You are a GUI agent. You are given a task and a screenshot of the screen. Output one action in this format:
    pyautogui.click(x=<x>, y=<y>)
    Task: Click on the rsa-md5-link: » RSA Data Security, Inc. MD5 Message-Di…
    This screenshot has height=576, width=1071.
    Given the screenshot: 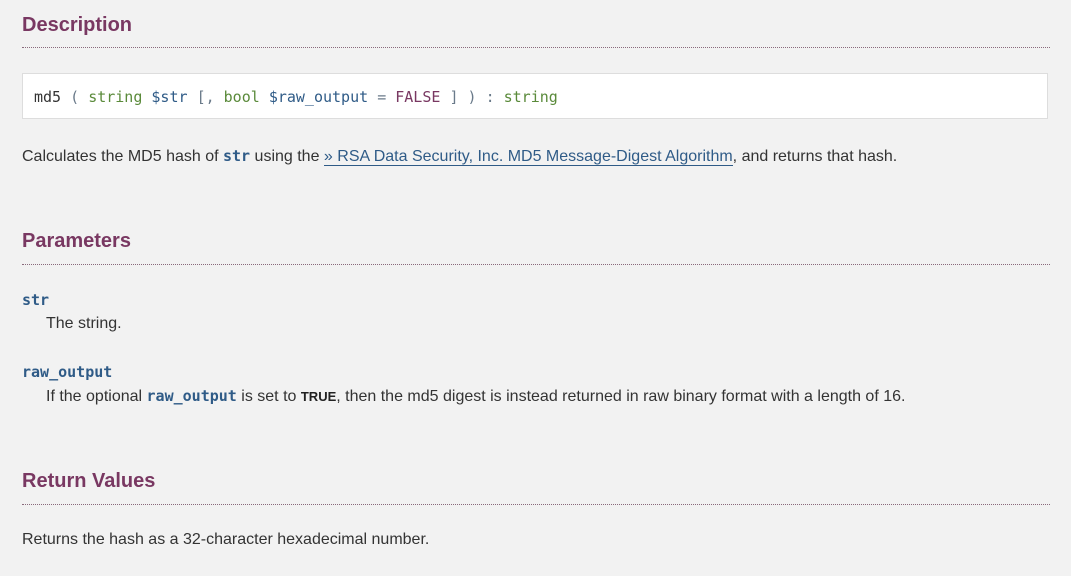 What is the action you would take?
    pyautogui.click(x=528, y=157)
    